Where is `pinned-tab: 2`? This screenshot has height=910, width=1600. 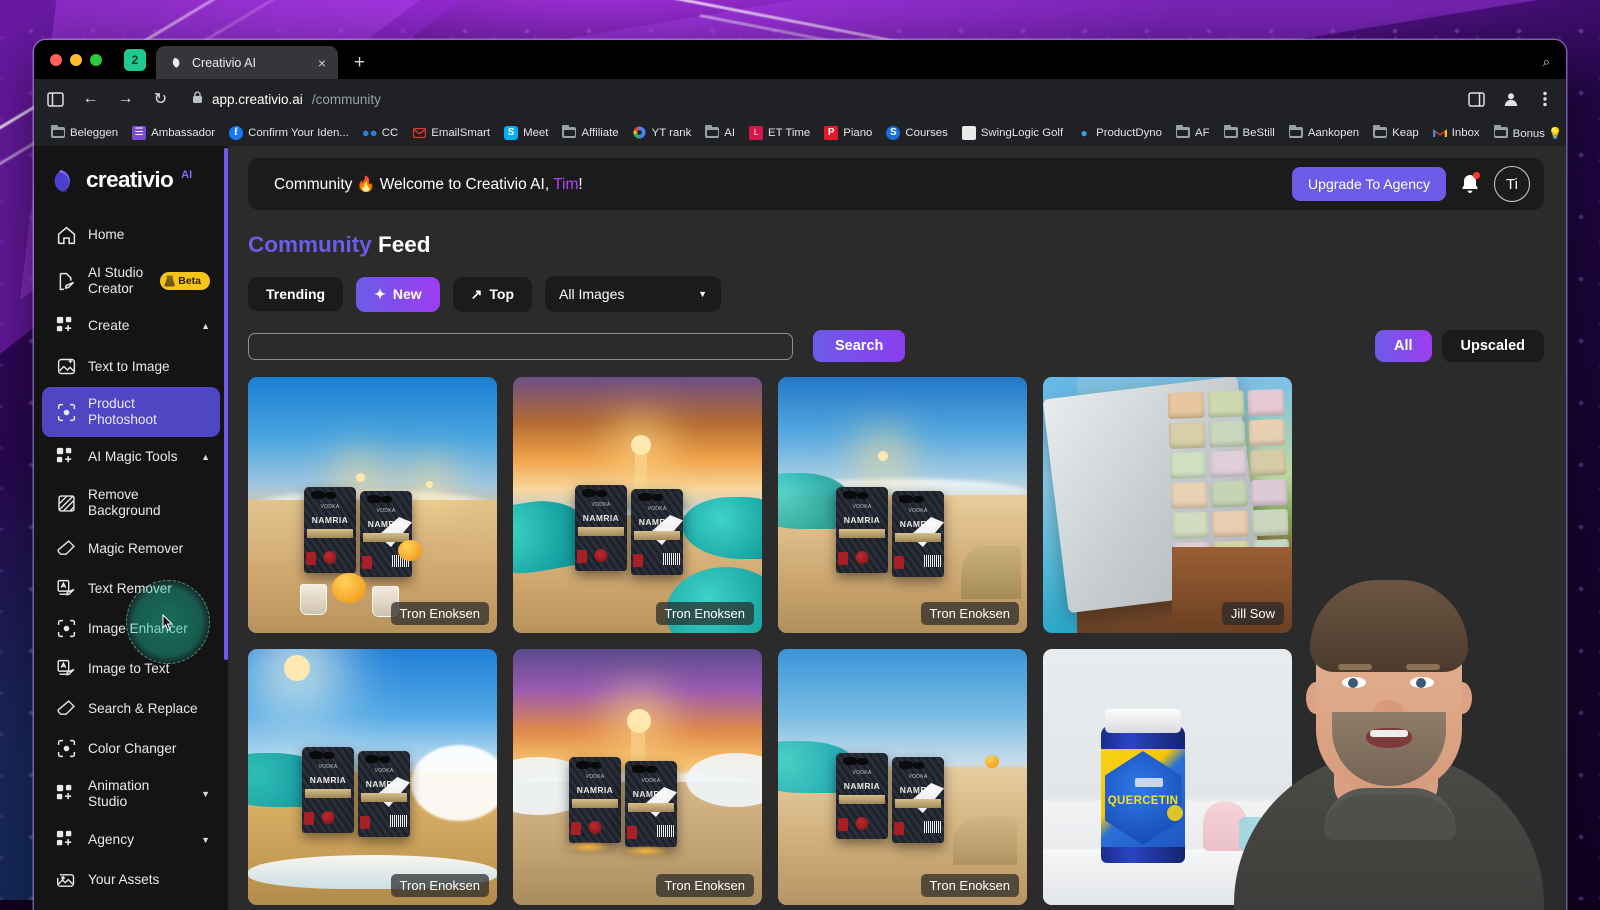
pinned-tab: 2 is located at coordinates (135, 60).